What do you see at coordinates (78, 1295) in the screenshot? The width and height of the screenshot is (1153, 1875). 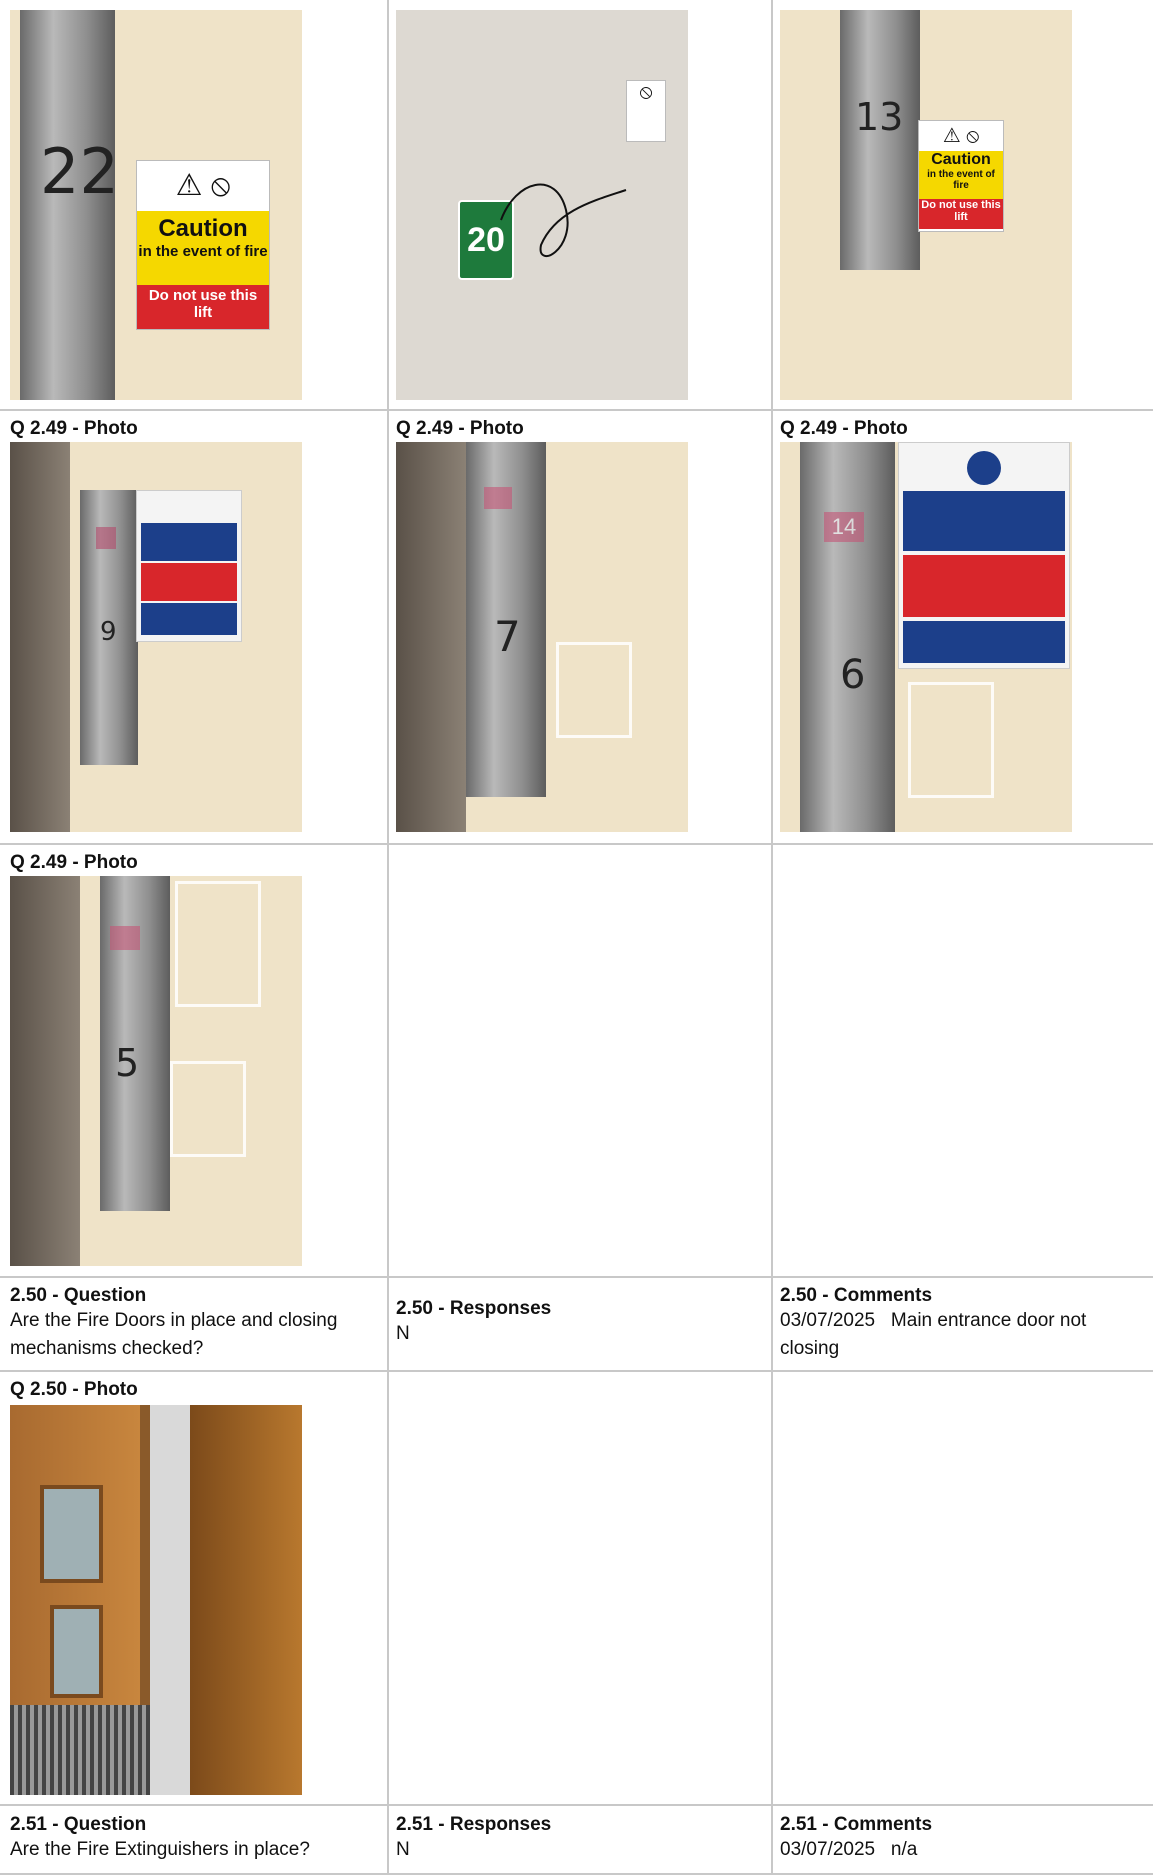 I see `q250-question-label: 2.50 - Question` at bounding box center [78, 1295].